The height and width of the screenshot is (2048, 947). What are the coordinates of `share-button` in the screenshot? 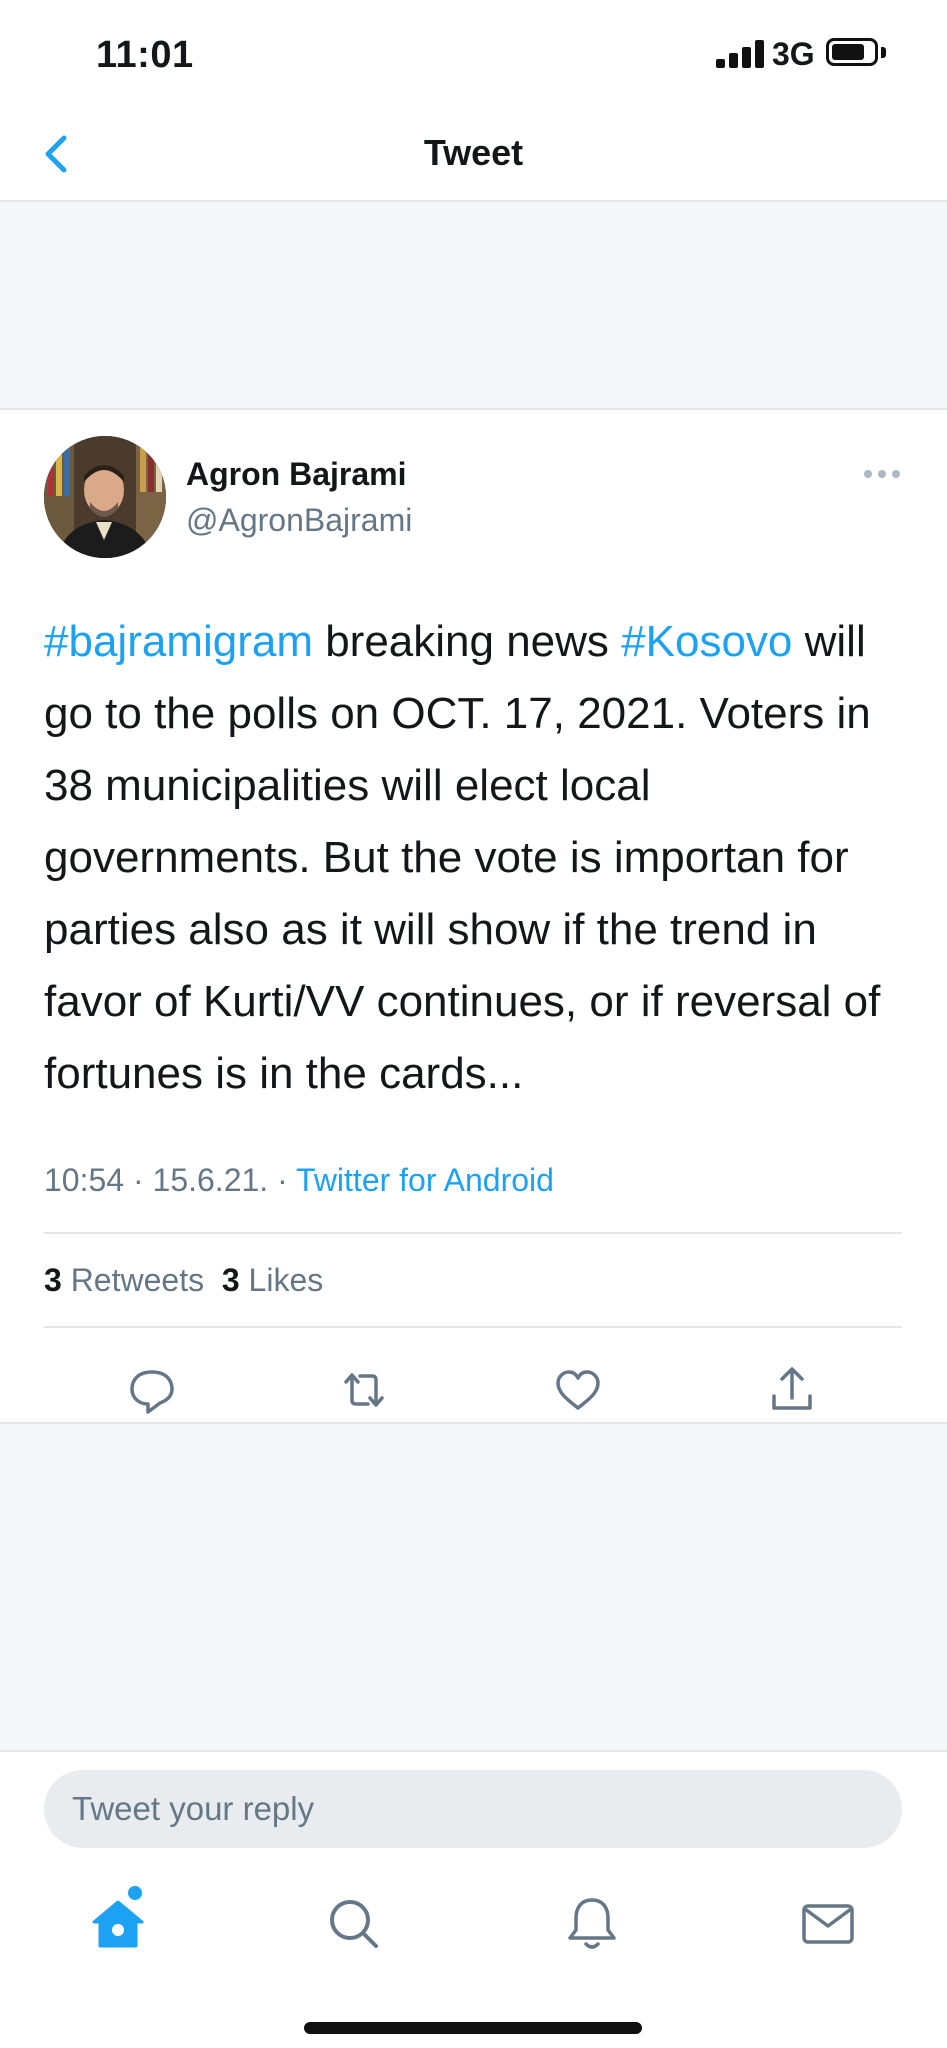 It's located at (792, 1390).